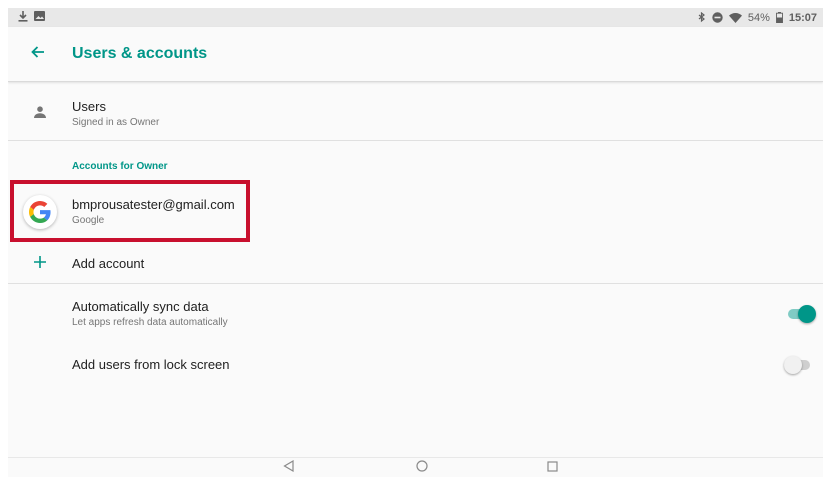 The height and width of the screenshot is (485, 831). What do you see at coordinates (40, 212) in the screenshot?
I see `google-logo-icon` at bounding box center [40, 212].